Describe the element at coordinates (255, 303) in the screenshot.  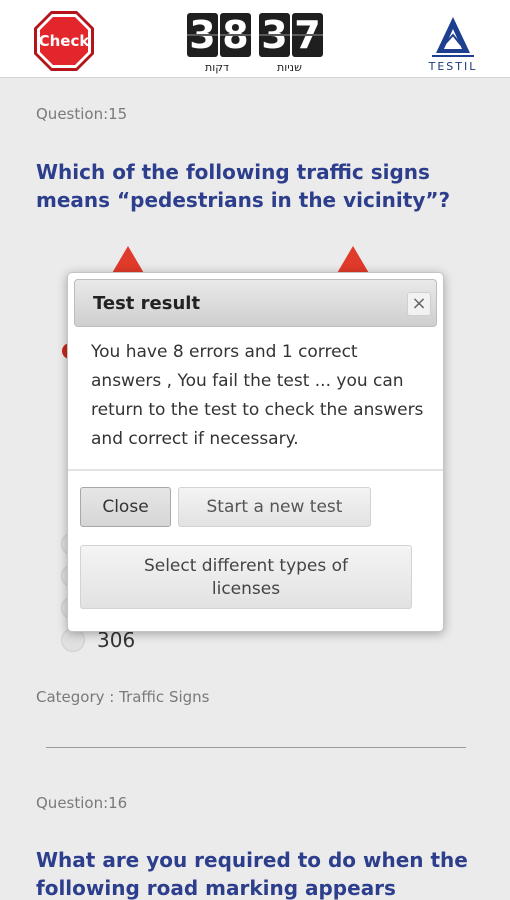
I see `dialog-header: Test result ×` at that location.